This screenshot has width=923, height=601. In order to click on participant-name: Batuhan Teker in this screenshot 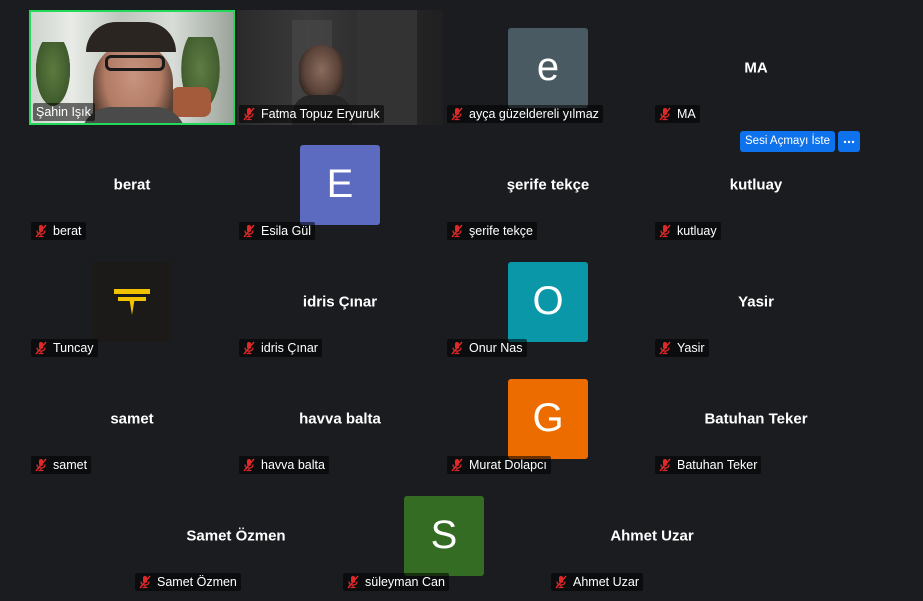, I will do `click(717, 465)`.